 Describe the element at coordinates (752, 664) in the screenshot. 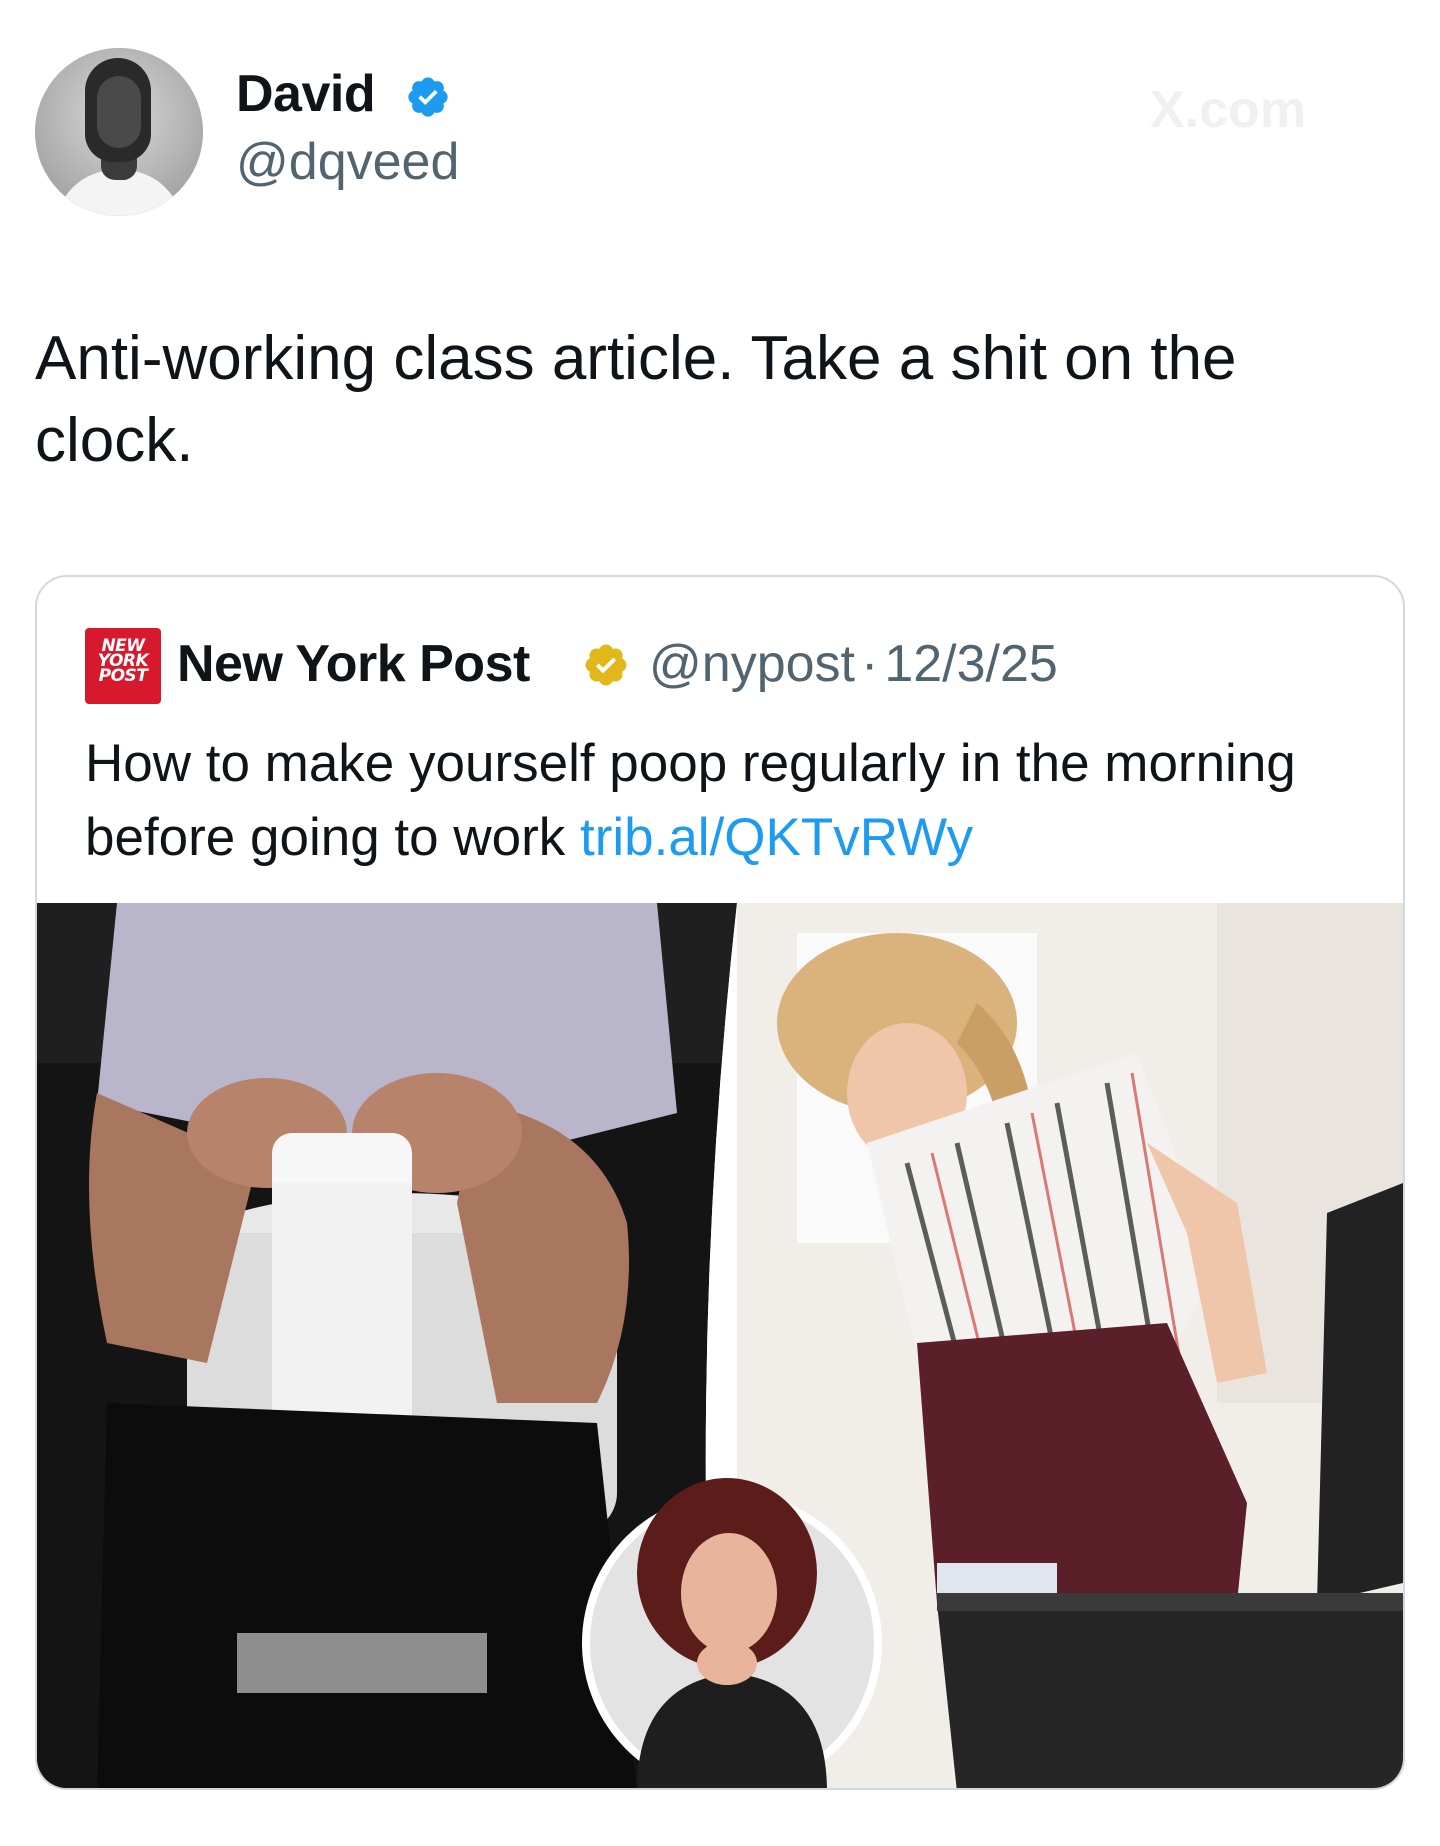

I see `quoted-author-handle: @nypost` at that location.